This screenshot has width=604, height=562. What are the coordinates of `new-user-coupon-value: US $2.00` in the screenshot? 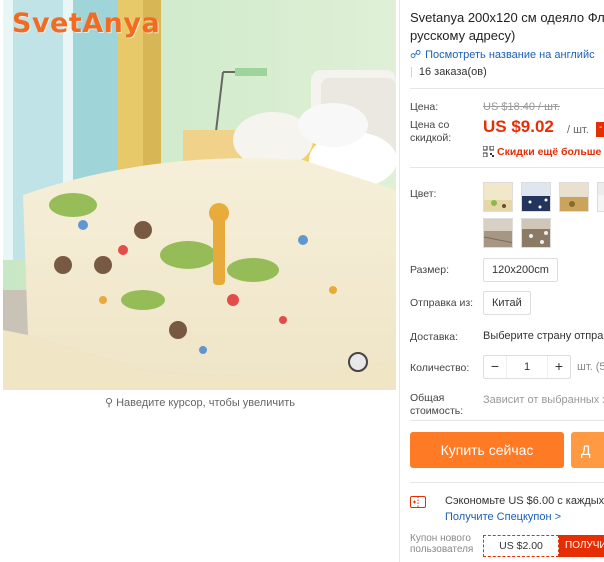 It's located at (521, 546).